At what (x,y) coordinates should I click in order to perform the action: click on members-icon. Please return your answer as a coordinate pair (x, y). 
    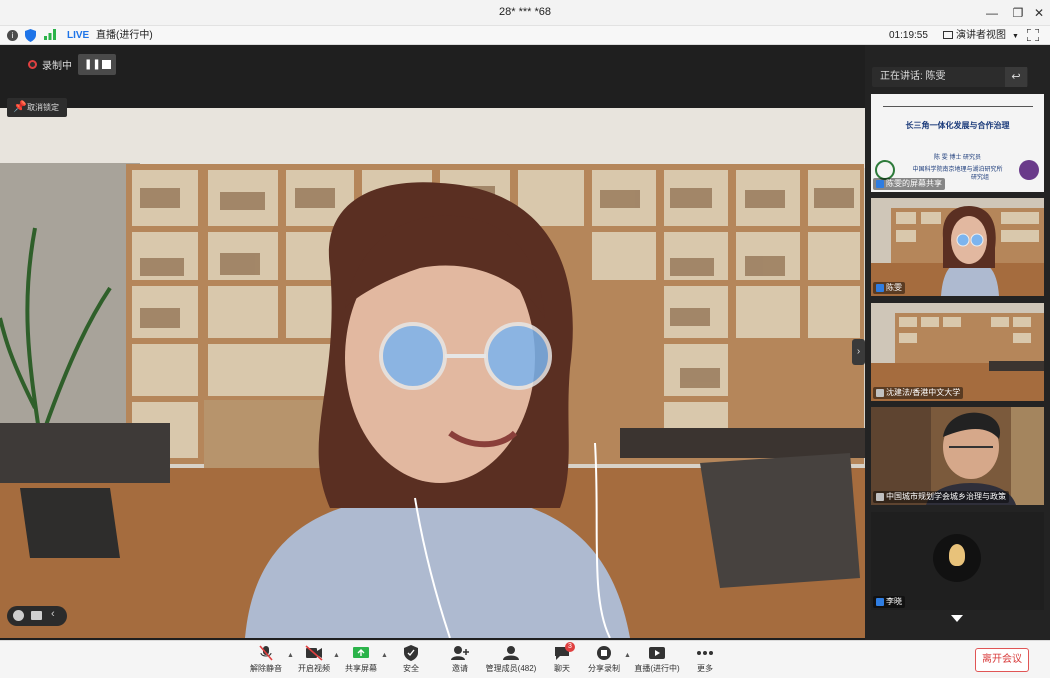
    Looking at the image, I should click on (511, 653).